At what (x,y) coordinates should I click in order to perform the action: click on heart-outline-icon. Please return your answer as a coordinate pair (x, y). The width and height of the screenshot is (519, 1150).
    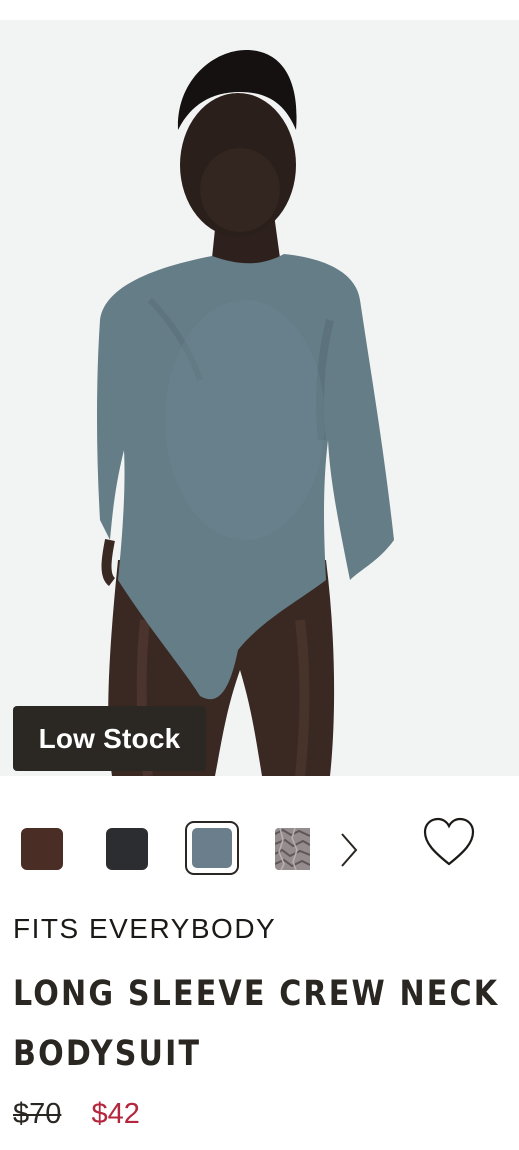
    Looking at the image, I should click on (449, 843).